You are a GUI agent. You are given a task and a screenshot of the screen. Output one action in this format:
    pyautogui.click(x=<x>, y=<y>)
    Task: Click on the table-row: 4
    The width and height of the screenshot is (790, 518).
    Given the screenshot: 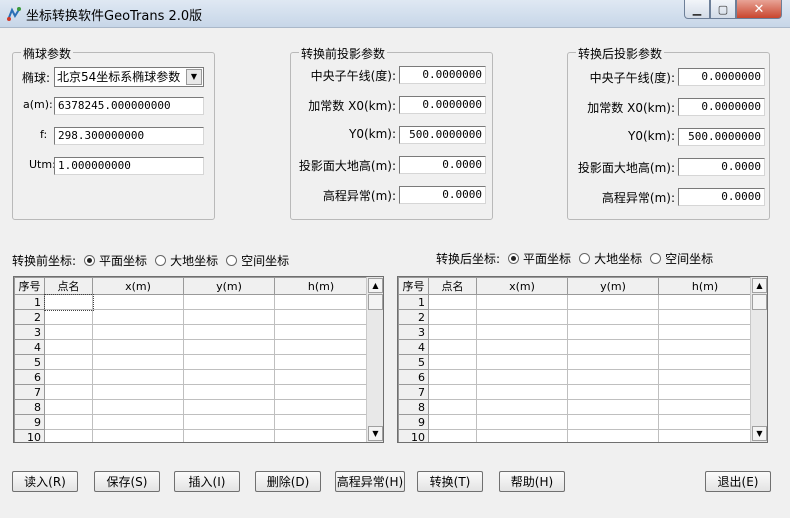 What is the action you would take?
    pyautogui.click(x=575, y=347)
    